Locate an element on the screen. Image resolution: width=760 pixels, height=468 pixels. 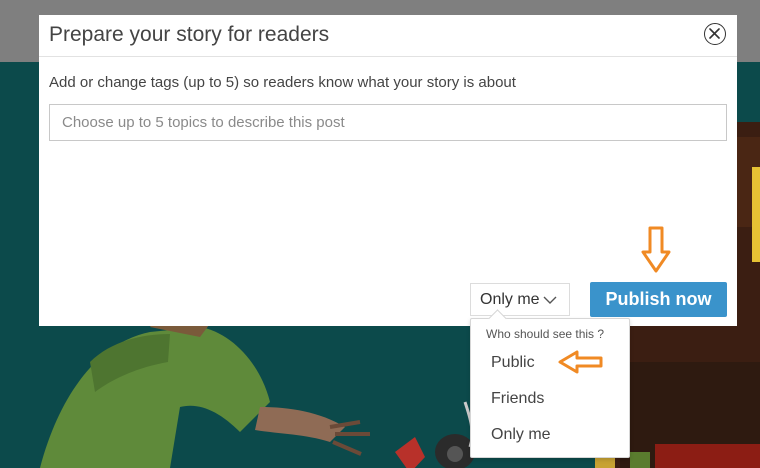
option-label: Friends is located at coordinates (518, 398).